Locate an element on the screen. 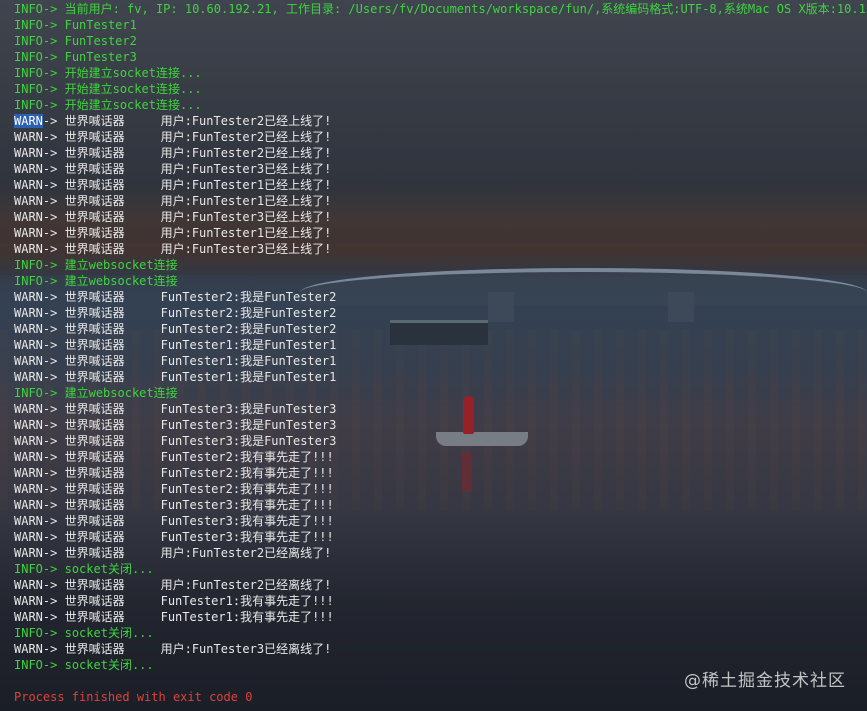 Image resolution: width=867 pixels, height=711 pixels. log-message: FunTester1:我有事先走了!!! is located at coordinates (247, 617).